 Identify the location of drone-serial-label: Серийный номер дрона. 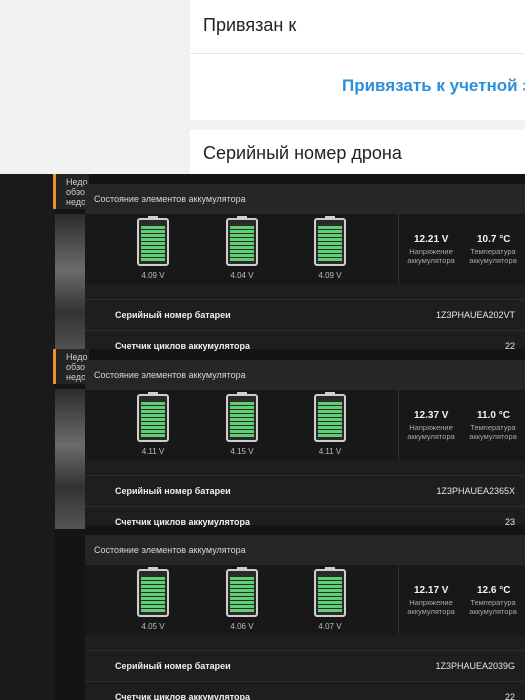
(302, 153).